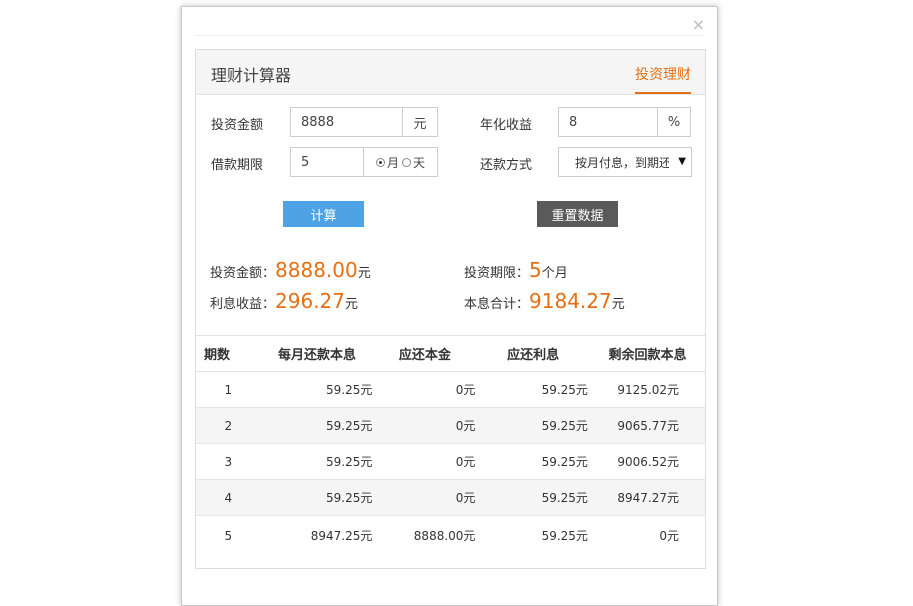 The image size is (913, 606). What do you see at coordinates (316, 270) in the screenshot?
I see `result-amount-value: 8888.00` at bounding box center [316, 270].